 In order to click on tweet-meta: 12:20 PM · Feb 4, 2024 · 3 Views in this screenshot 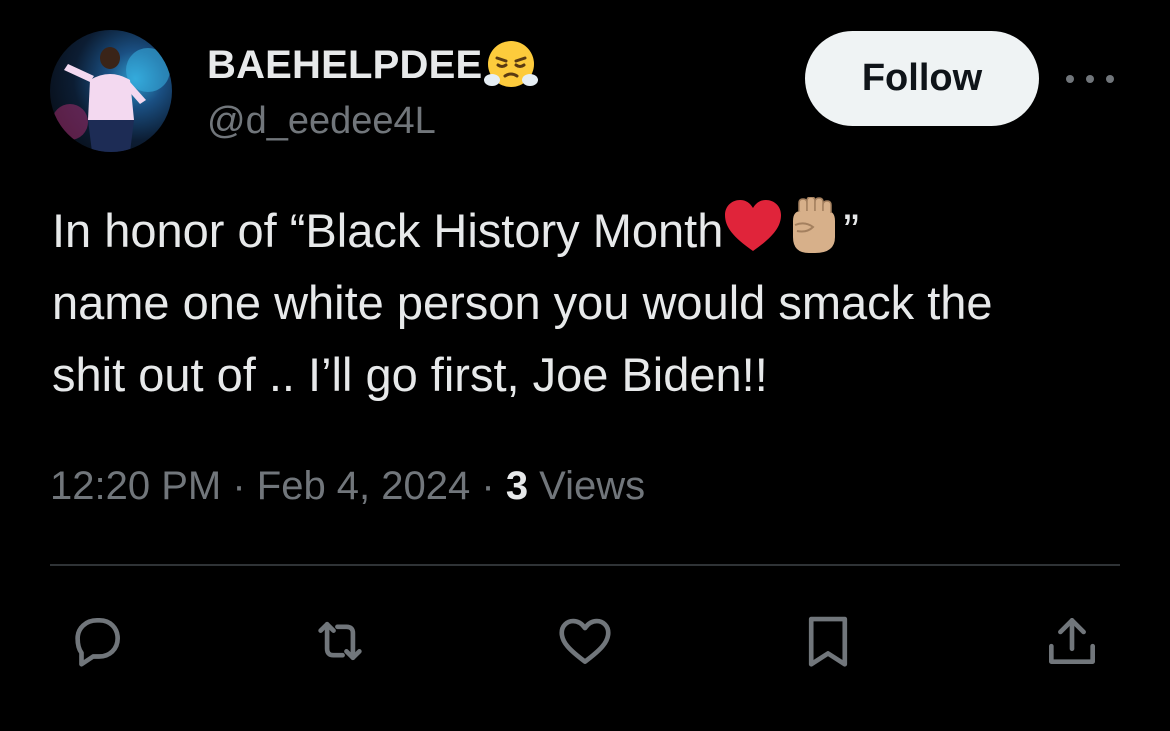, I will do `click(347, 486)`.